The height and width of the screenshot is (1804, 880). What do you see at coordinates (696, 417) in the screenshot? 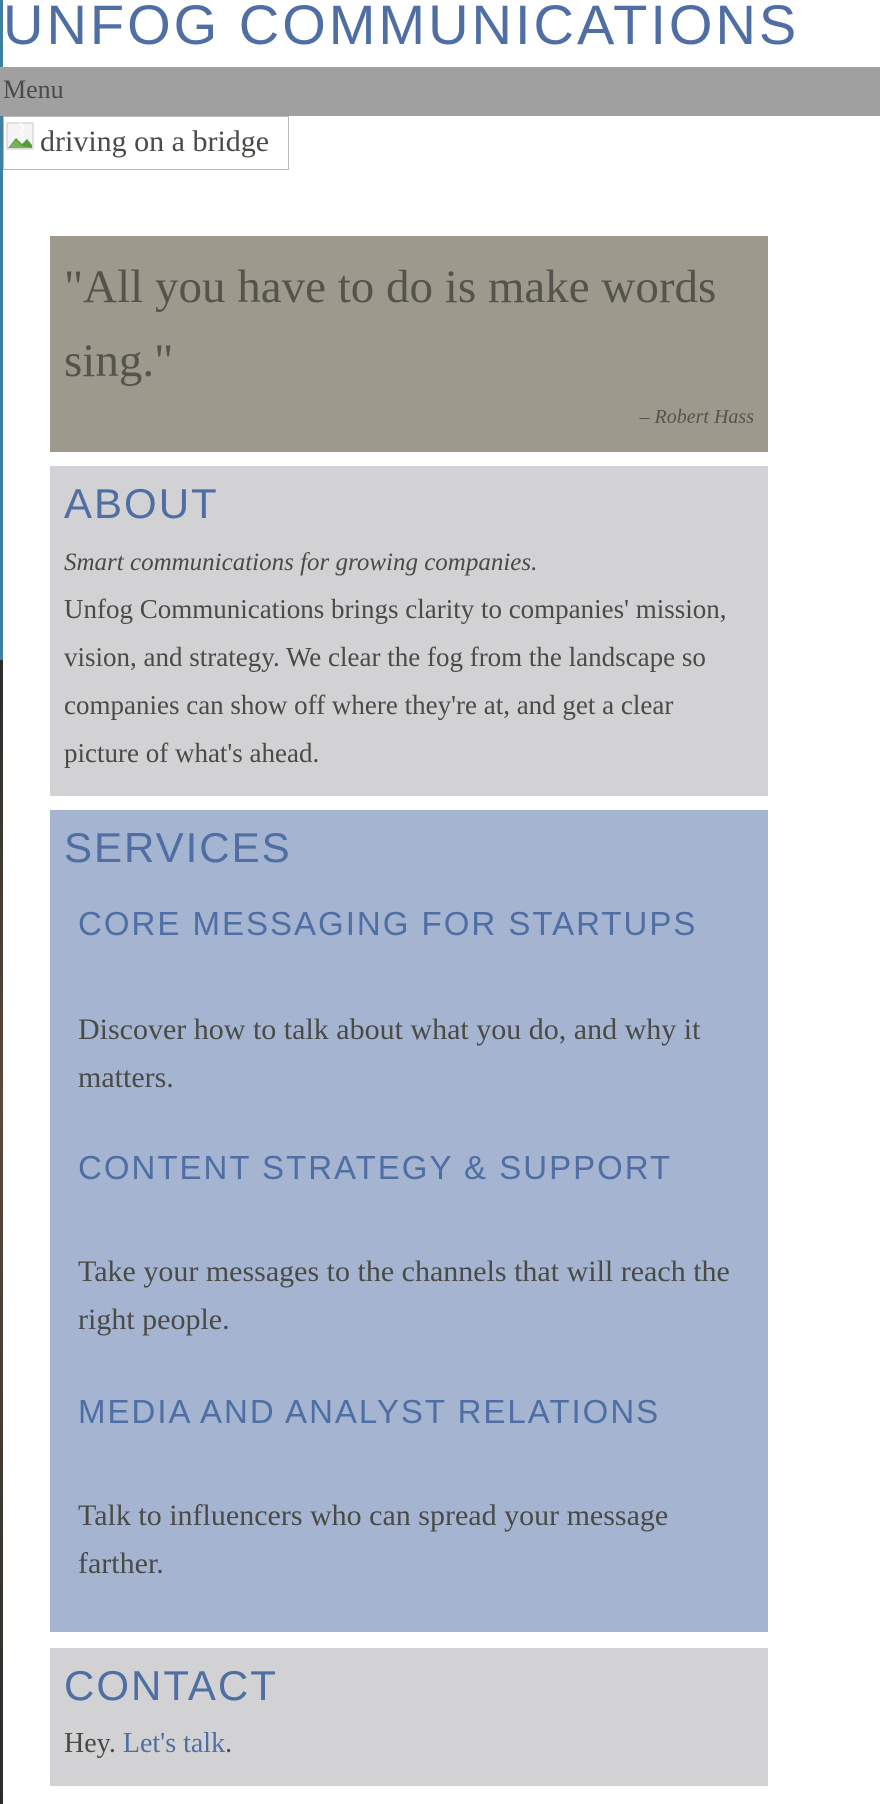
I see `quote-author: – Robert Hass` at bounding box center [696, 417].